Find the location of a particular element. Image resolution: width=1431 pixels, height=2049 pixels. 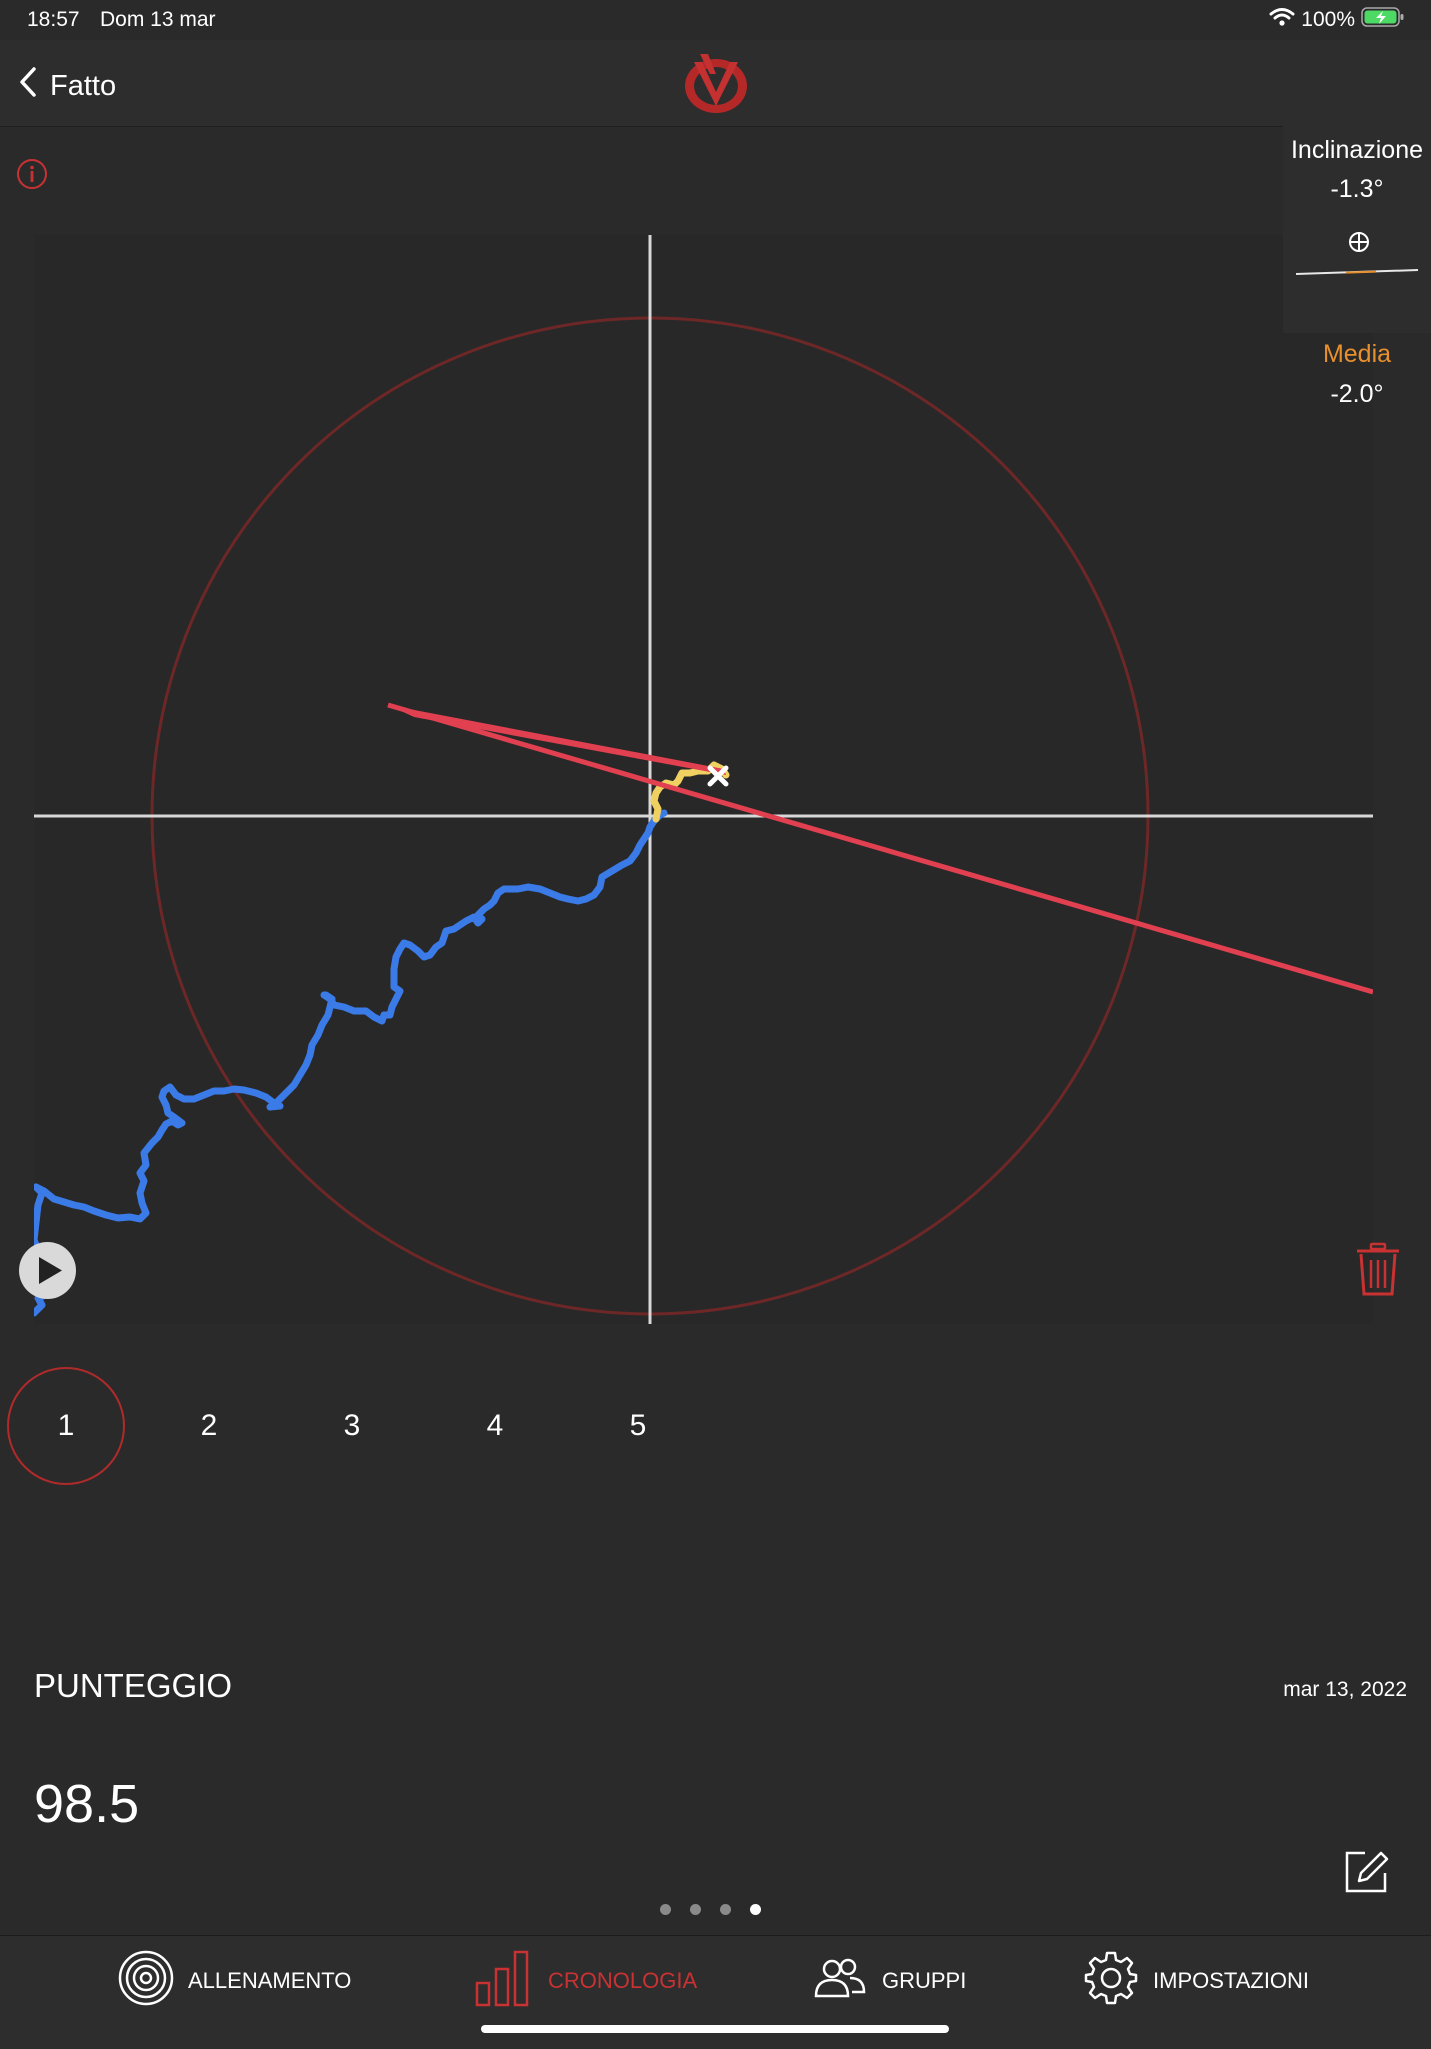

bar-chart-icon is located at coordinates (504, 1981).